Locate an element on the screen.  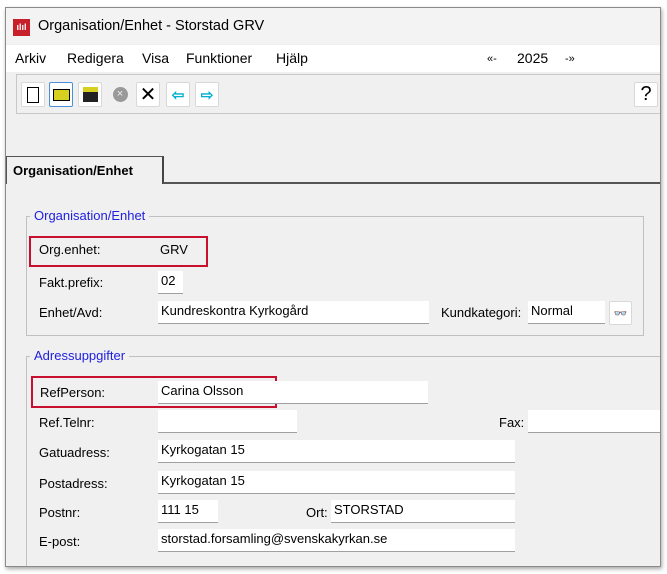
open-button is located at coordinates (61, 94).